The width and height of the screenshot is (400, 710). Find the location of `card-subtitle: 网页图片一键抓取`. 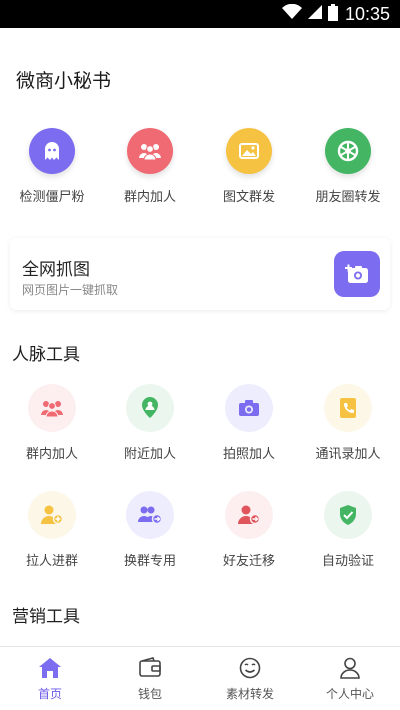

card-subtitle: 网页图片一键抓取 is located at coordinates (70, 290).